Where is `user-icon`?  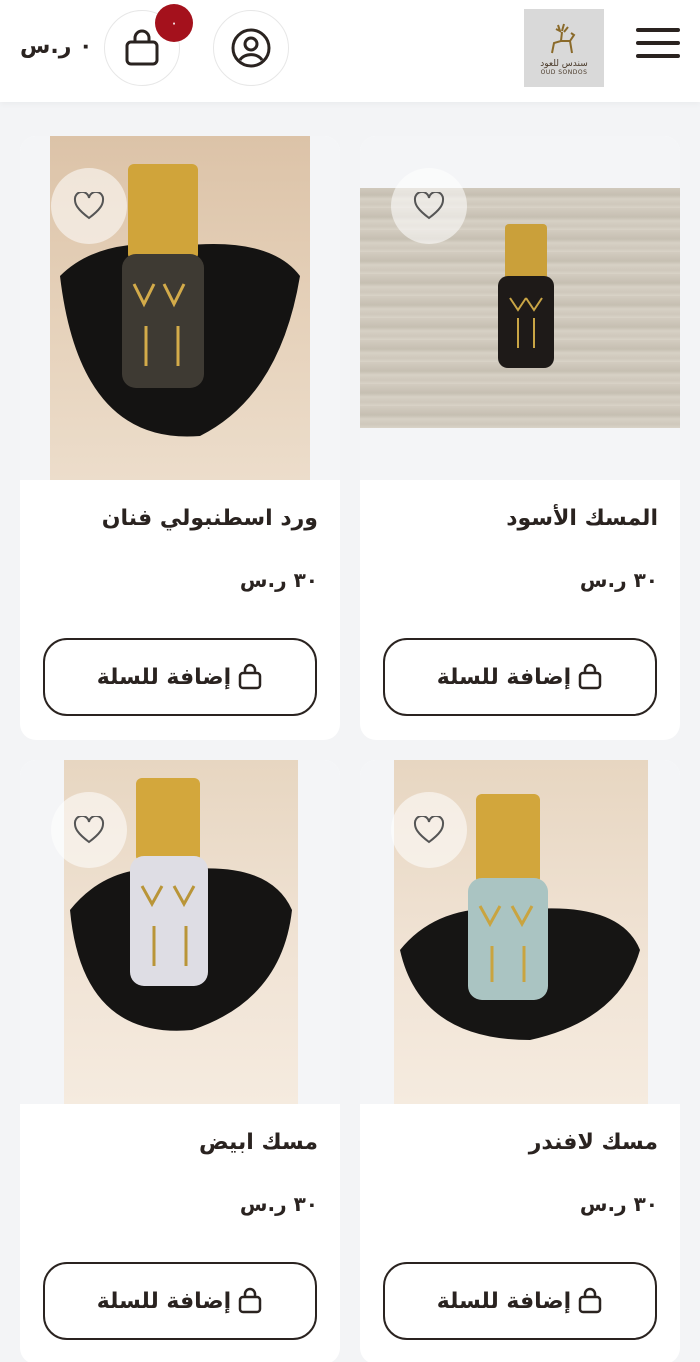
user-icon is located at coordinates (251, 48).